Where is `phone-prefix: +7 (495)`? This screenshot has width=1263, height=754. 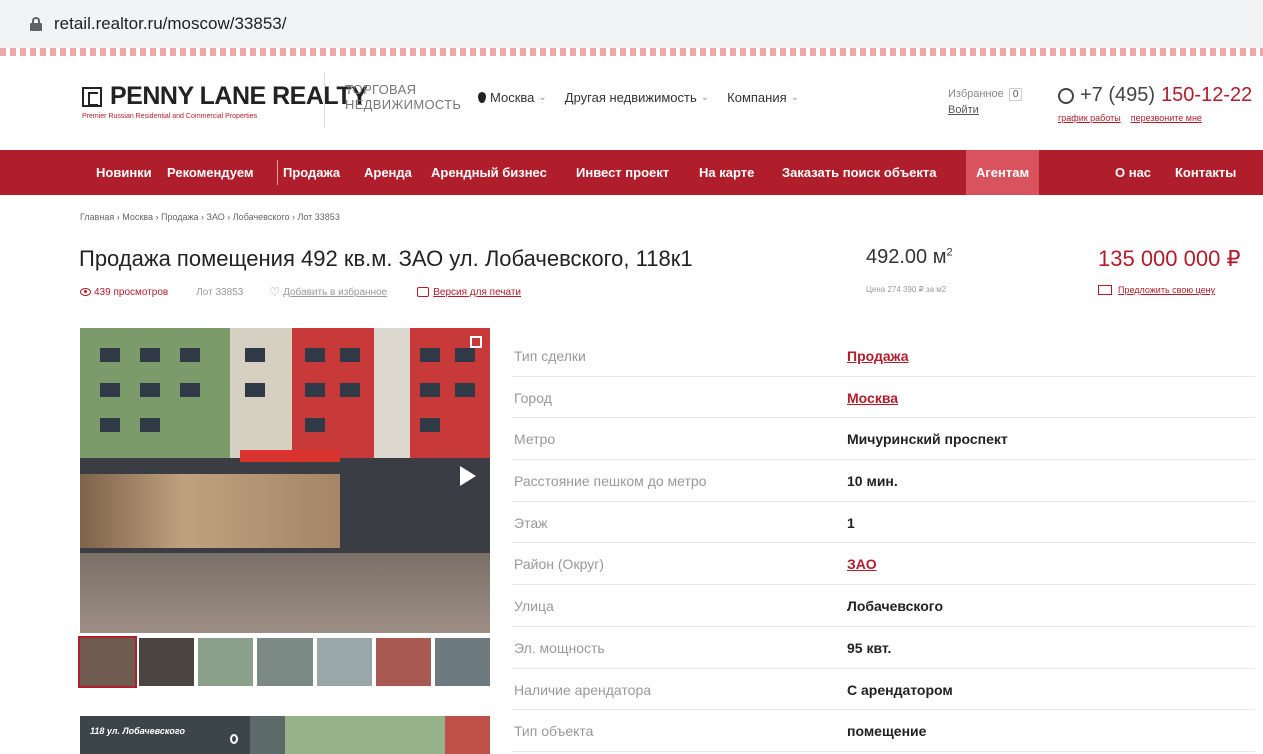 phone-prefix: +7 (495) is located at coordinates (1117, 95).